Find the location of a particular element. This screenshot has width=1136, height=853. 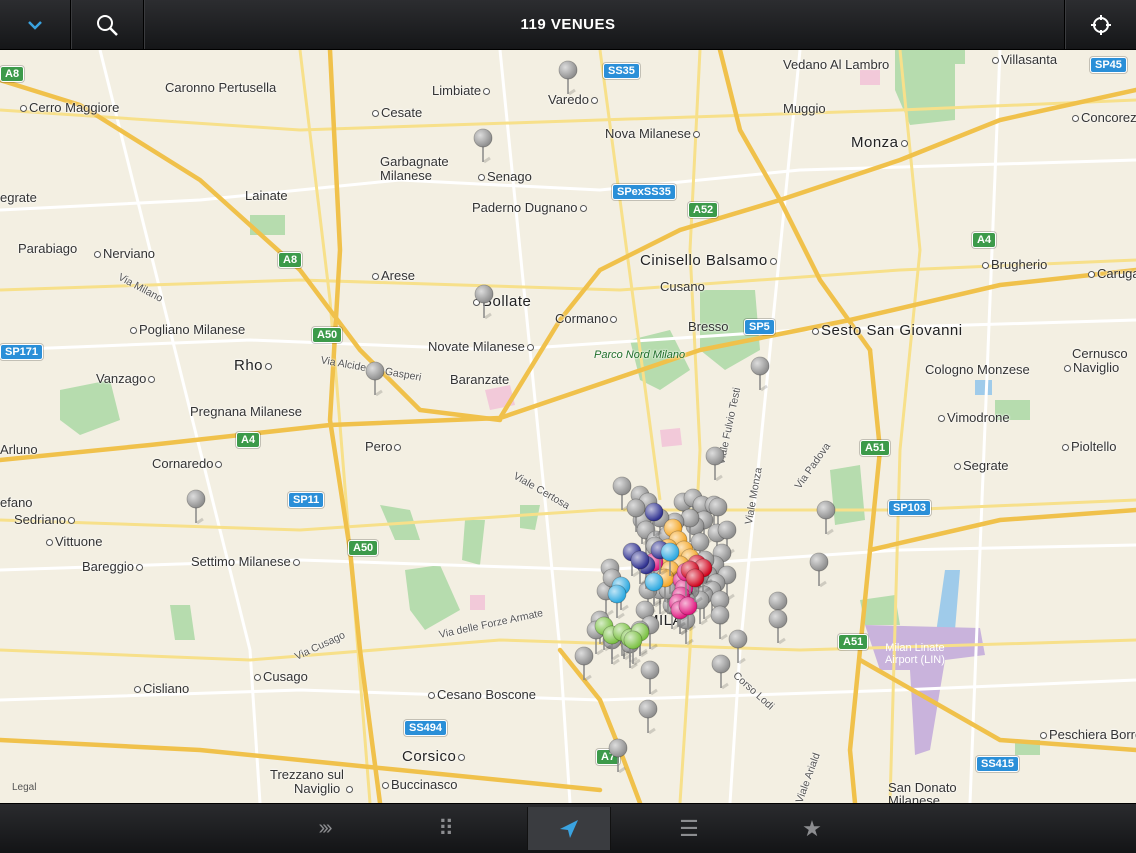

page-title: 119 VENUES is located at coordinates (568, 24).